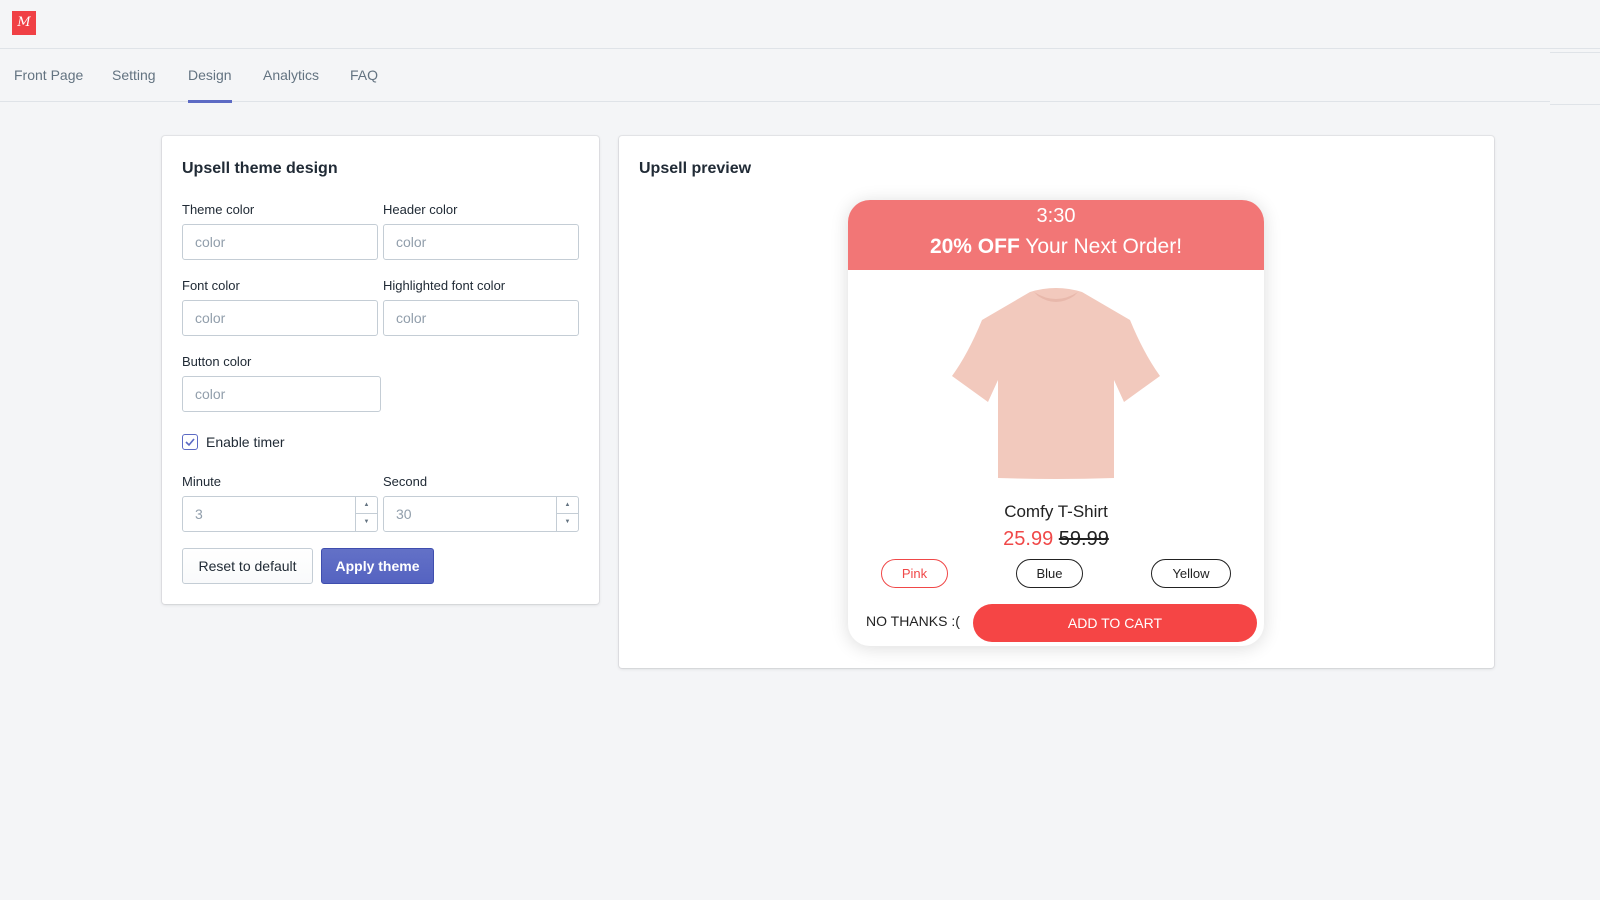 The height and width of the screenshot is (900, 1600). I want to click on enable-timer-label: Enable timer, so click(245, 442).